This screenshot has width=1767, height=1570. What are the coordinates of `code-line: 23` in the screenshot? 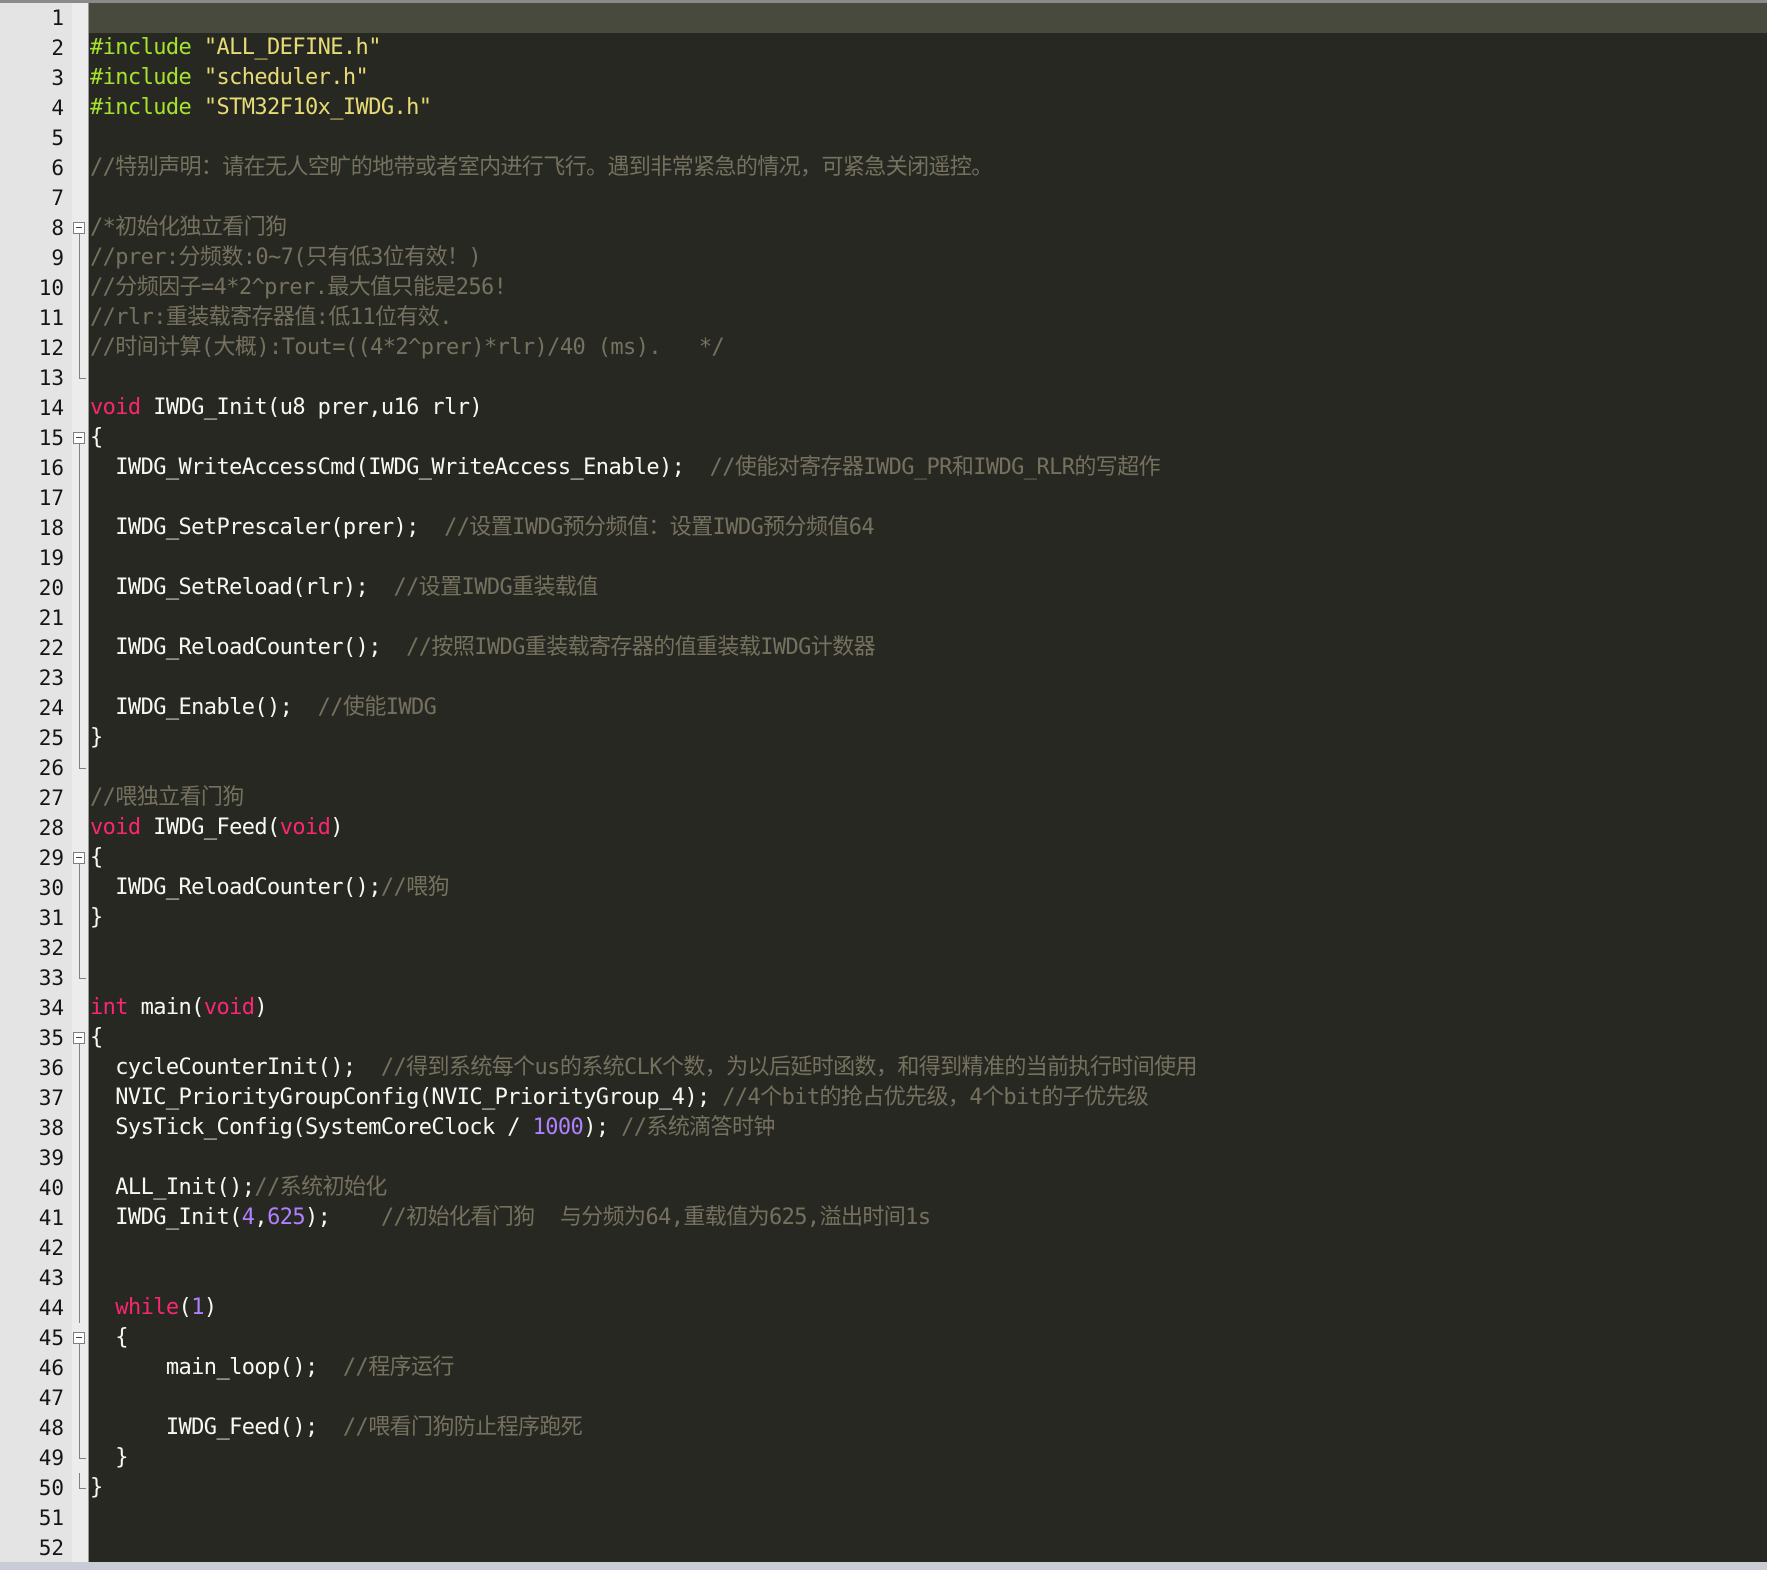 It's located at (883, 678).